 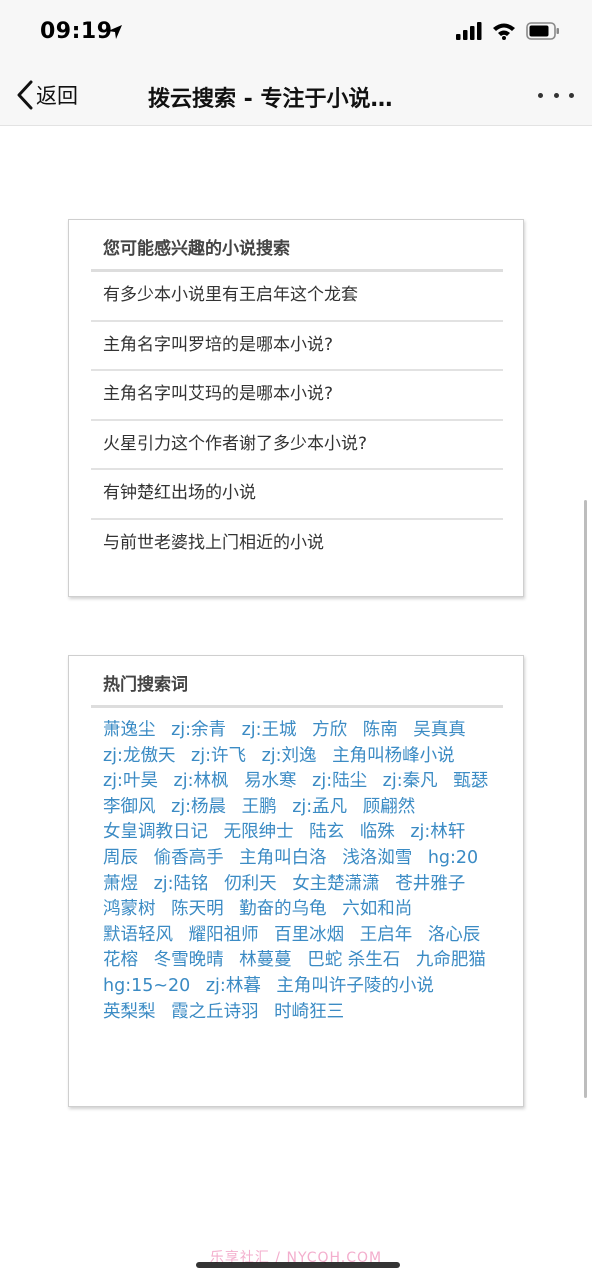 I want to click on hot-search-link: 主角叫杨峰小说, so click(x=393, y=756).